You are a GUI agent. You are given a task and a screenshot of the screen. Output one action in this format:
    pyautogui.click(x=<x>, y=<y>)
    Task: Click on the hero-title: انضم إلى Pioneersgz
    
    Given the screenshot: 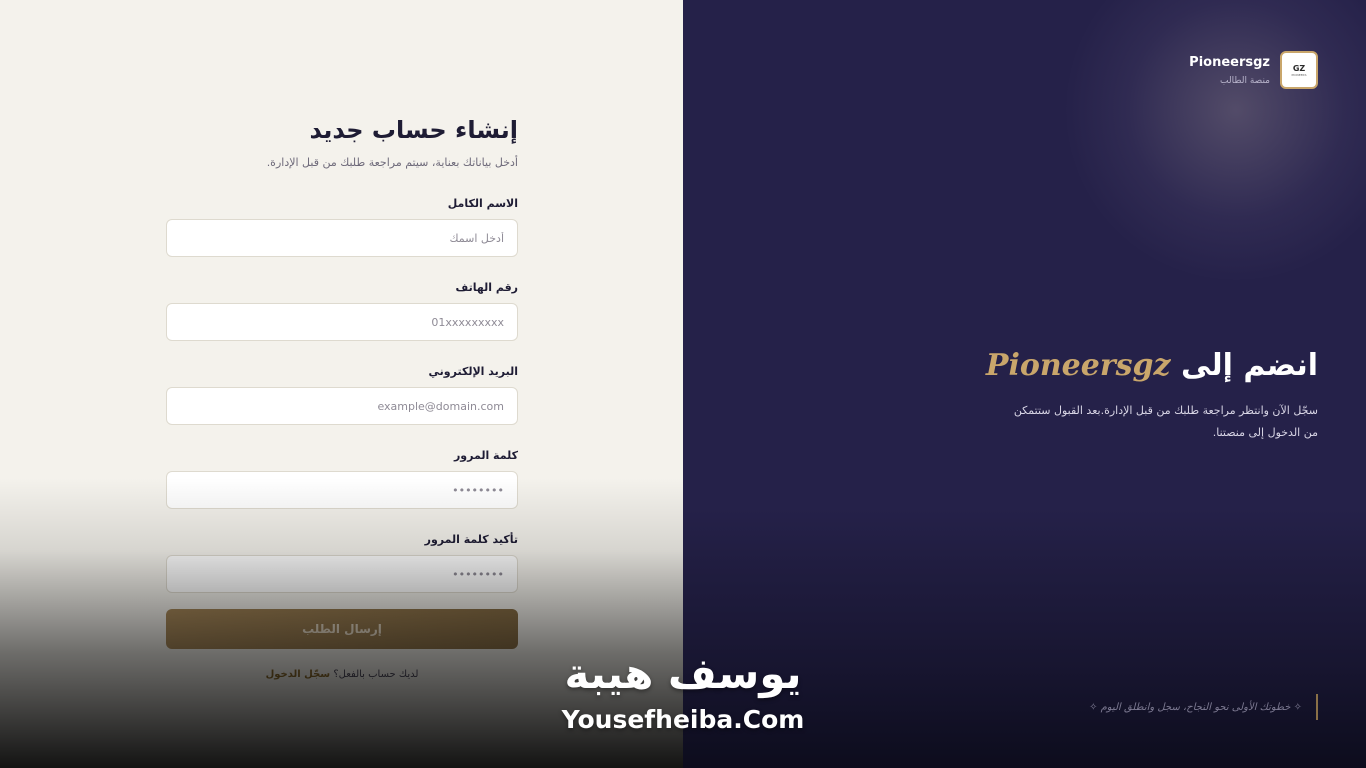 What is the action you would take?
    pyautogui.click(x=1152, y=366)
    